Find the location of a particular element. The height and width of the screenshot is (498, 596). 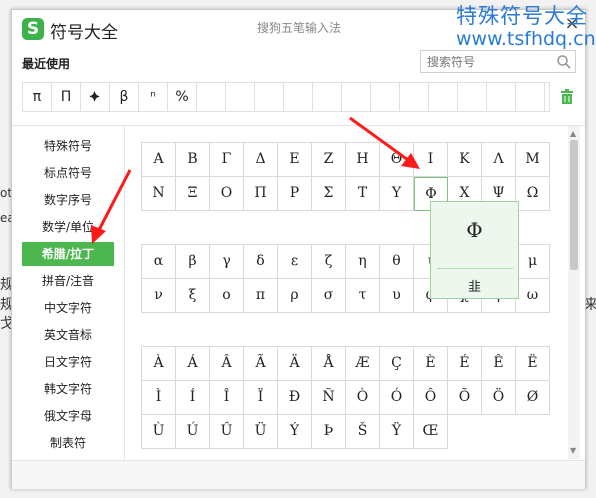

arrow-to-phi-icon is located at coordinates (384, 142).